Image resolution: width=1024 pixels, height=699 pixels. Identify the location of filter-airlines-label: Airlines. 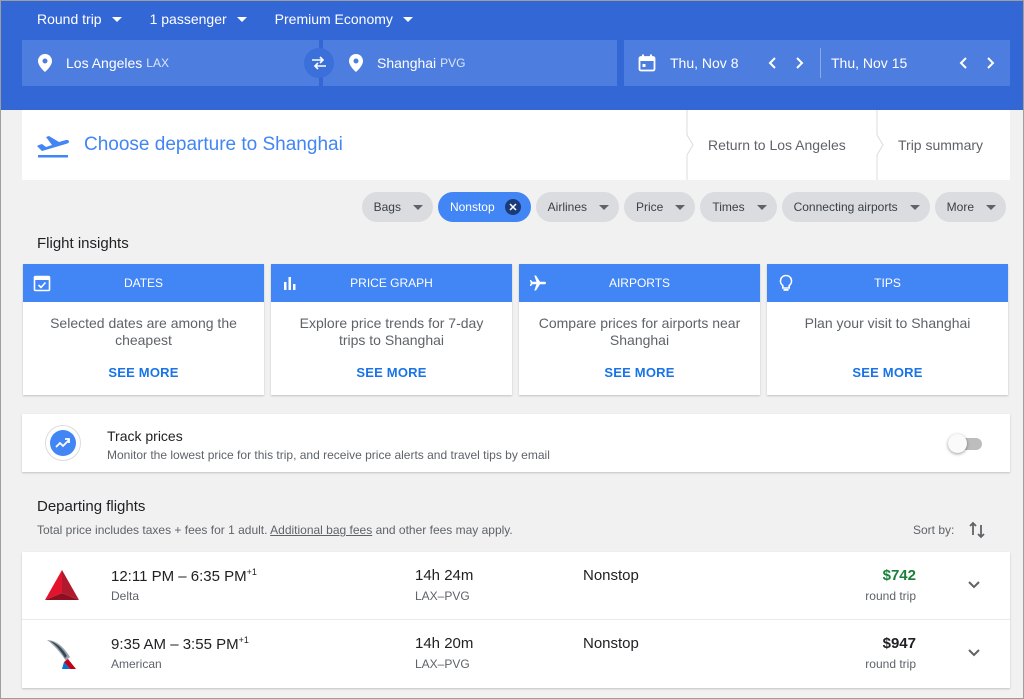
(567, 207).